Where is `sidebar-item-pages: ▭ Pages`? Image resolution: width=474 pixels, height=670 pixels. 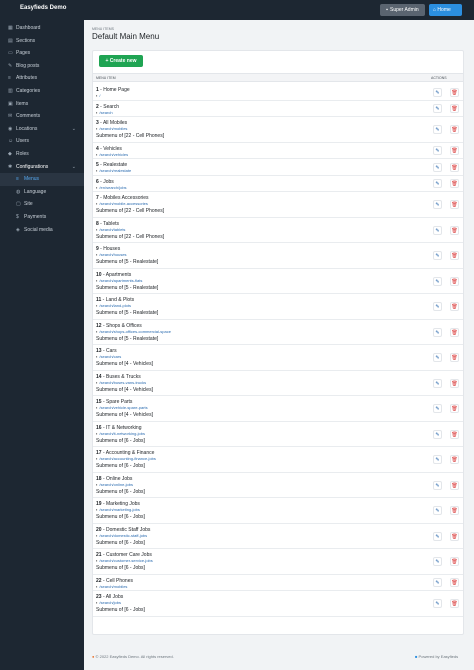 sidebar-item-pages: ▭ Pages is located at coordinates (42, 53).